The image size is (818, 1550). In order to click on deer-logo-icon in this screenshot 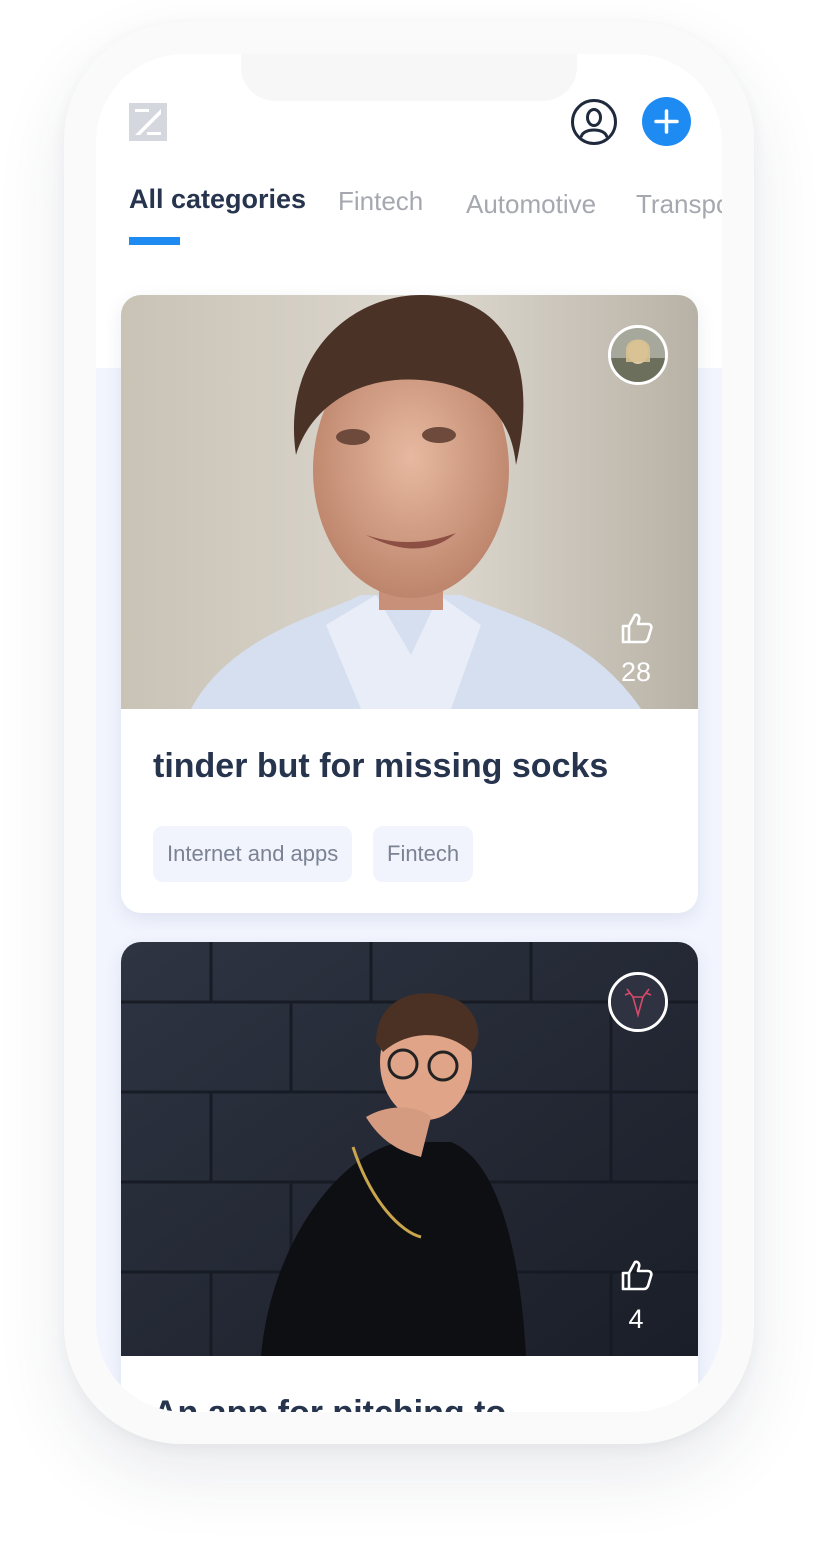, I will do `click(638, 1002)`.